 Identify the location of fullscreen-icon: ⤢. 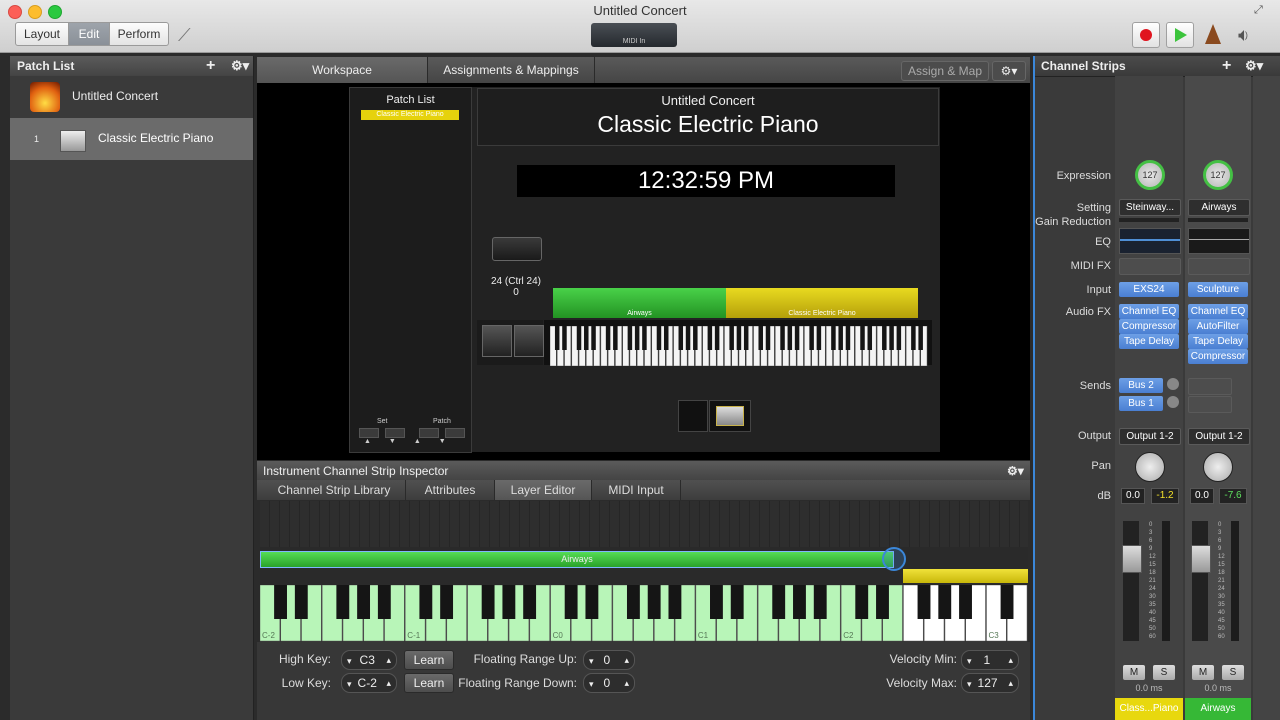
(1258, 10).